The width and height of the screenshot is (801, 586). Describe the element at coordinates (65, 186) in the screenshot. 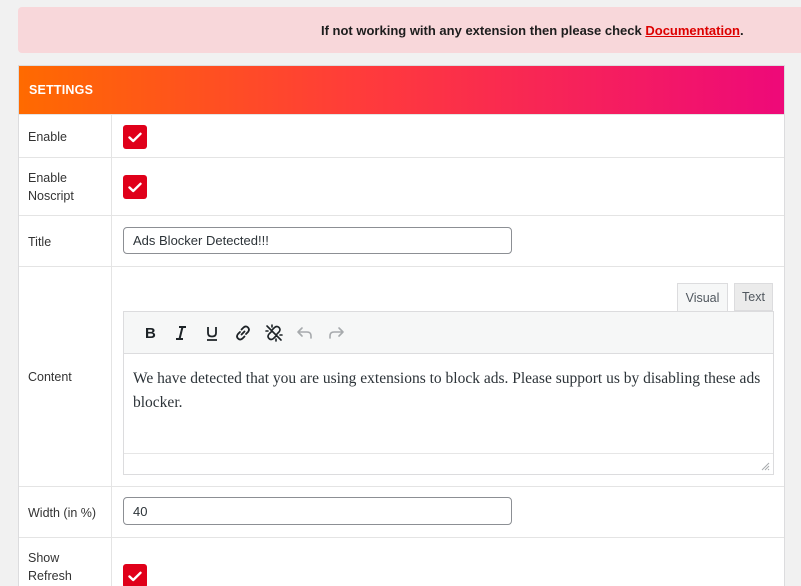

I see `noscript-label: Enable Noscript` at that location.